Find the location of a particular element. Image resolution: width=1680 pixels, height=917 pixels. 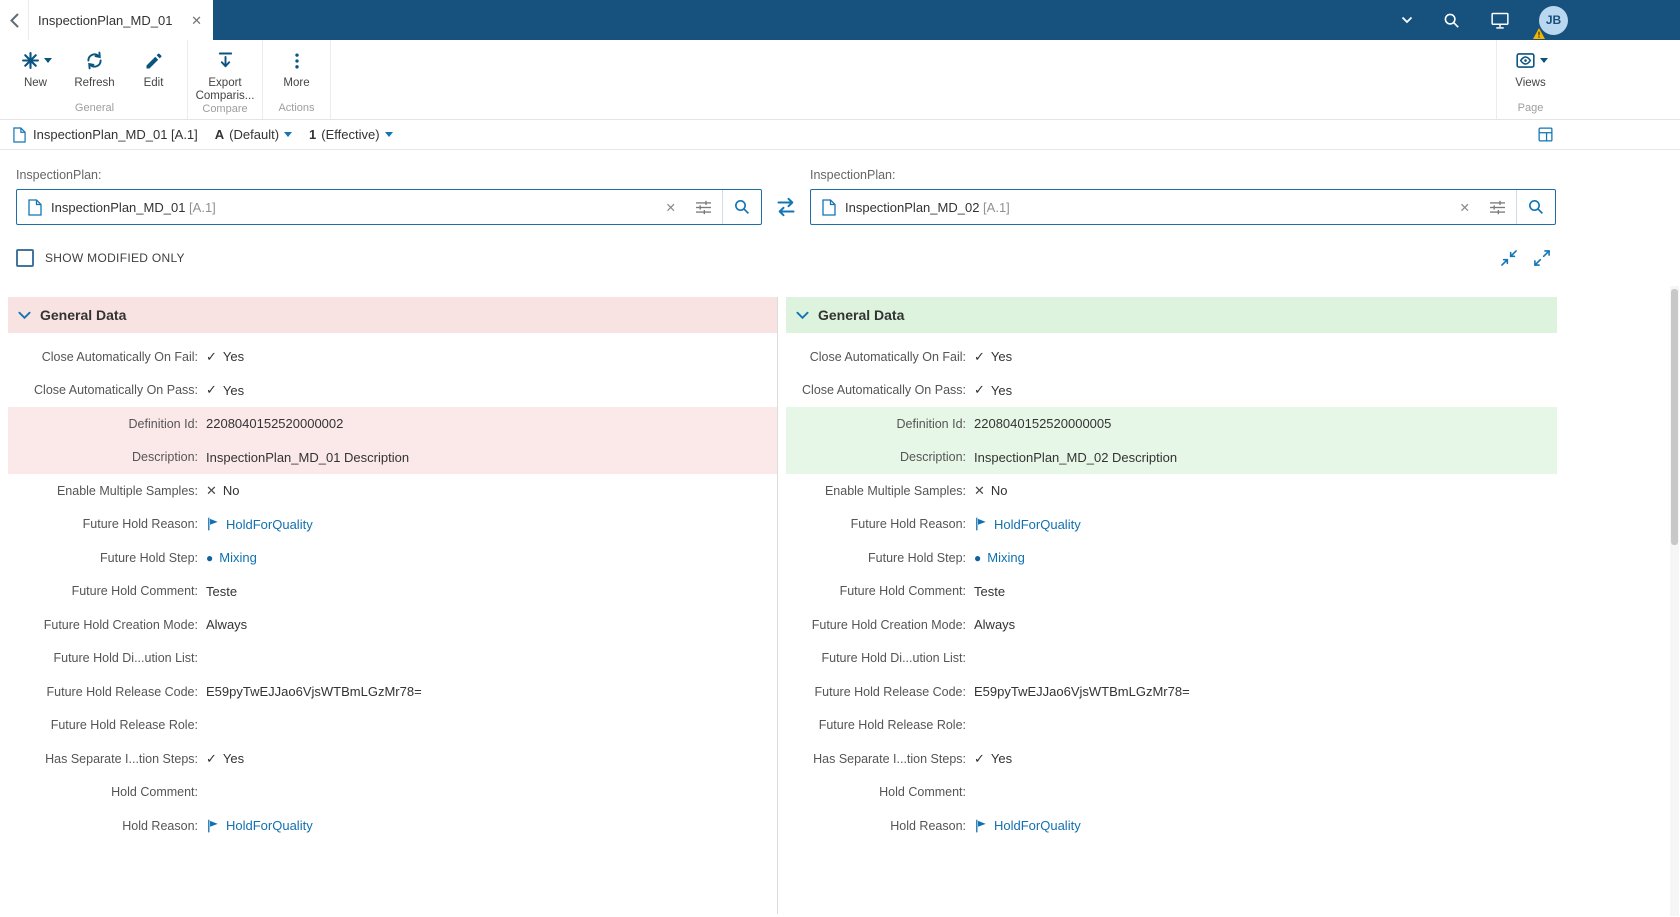

warning-icon is located at coordinates (1539, 33).